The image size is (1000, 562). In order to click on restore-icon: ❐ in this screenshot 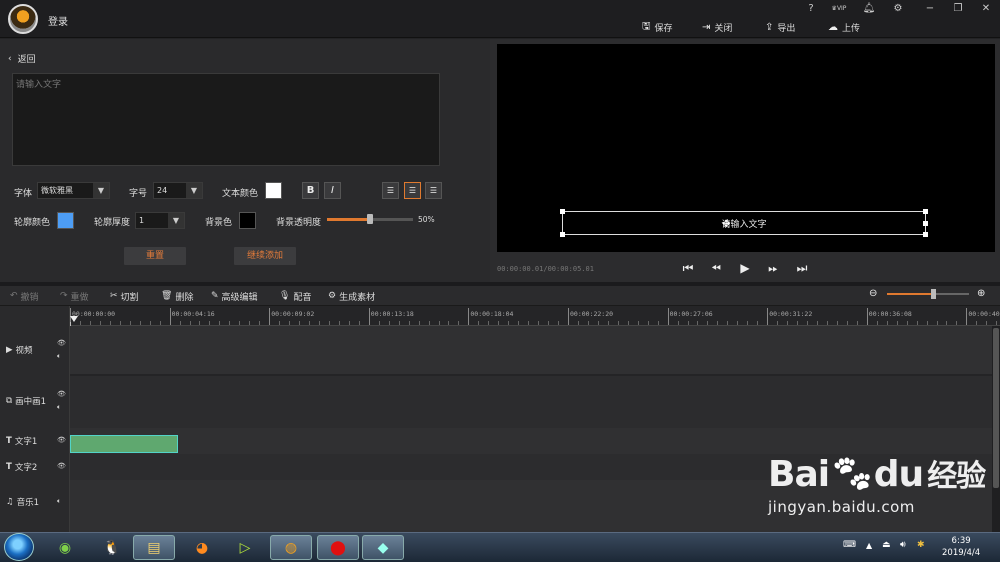, I will do `click(958, 9)`.